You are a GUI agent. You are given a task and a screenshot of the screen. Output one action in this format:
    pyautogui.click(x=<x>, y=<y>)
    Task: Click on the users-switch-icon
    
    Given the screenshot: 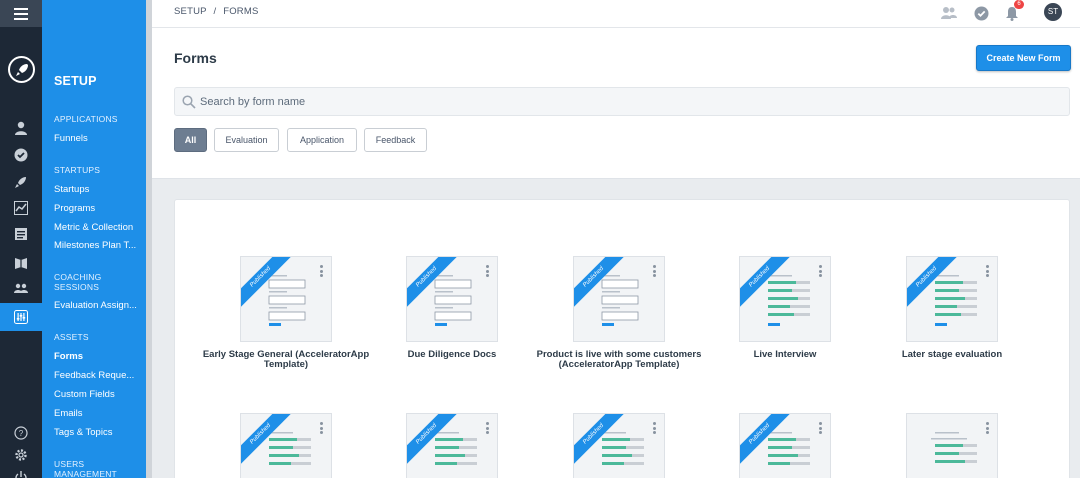 What is the action you would take?
    pyautogui.click(x=949, y=13)
    